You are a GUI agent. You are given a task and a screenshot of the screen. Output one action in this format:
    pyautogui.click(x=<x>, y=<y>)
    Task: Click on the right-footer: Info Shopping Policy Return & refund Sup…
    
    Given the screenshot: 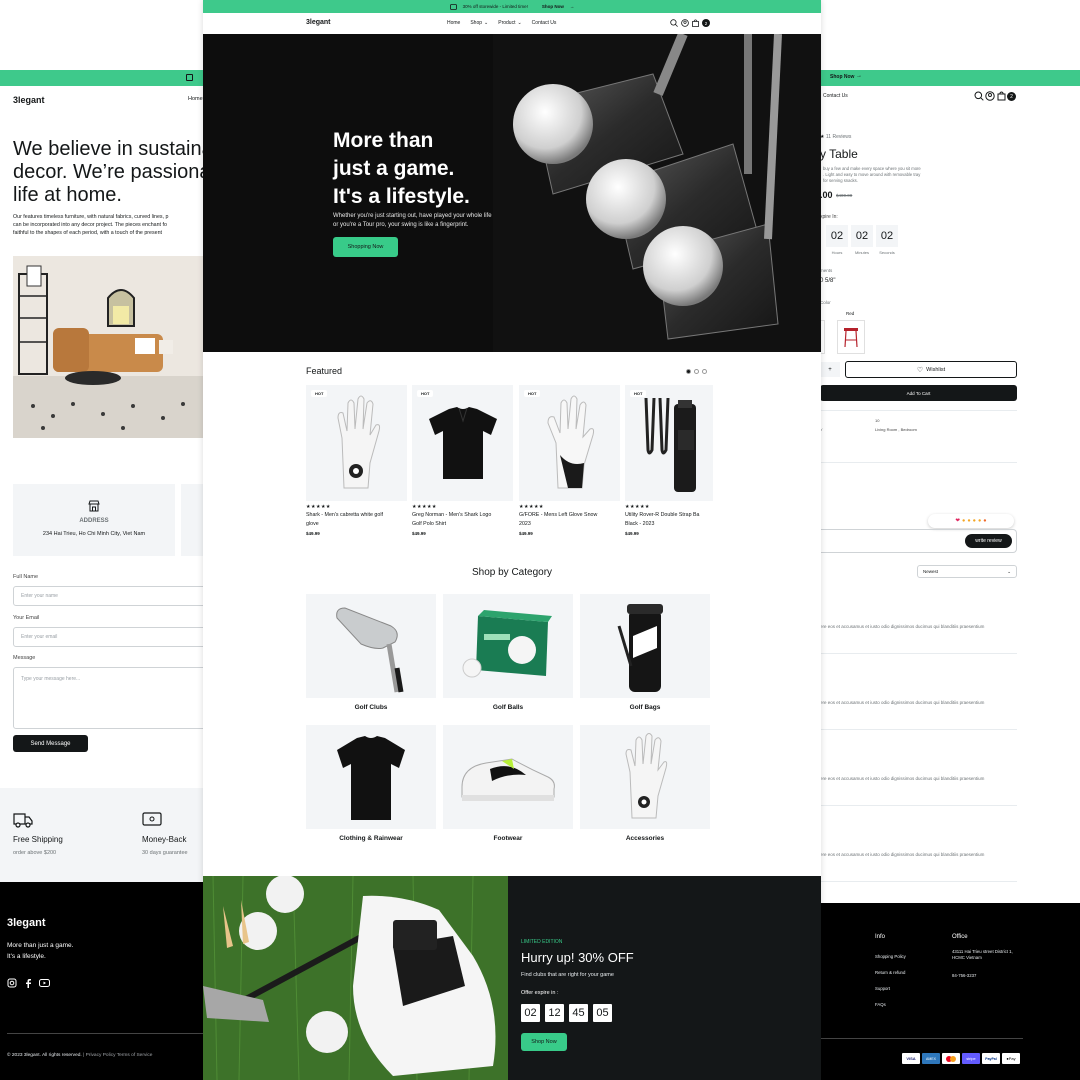 What is the action you would take?
    pyautogui.click(x=950, y=991)
    